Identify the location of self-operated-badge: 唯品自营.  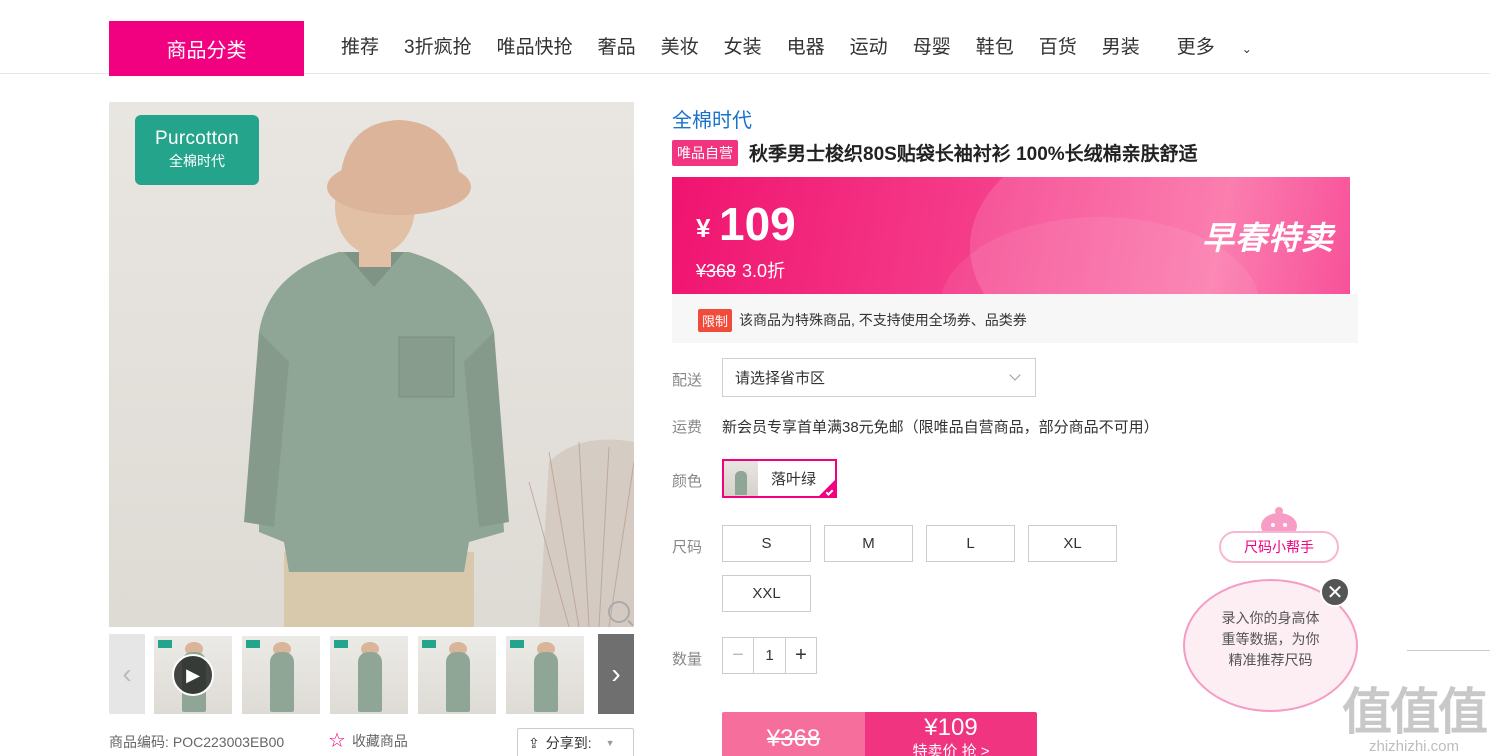
(705, 152).